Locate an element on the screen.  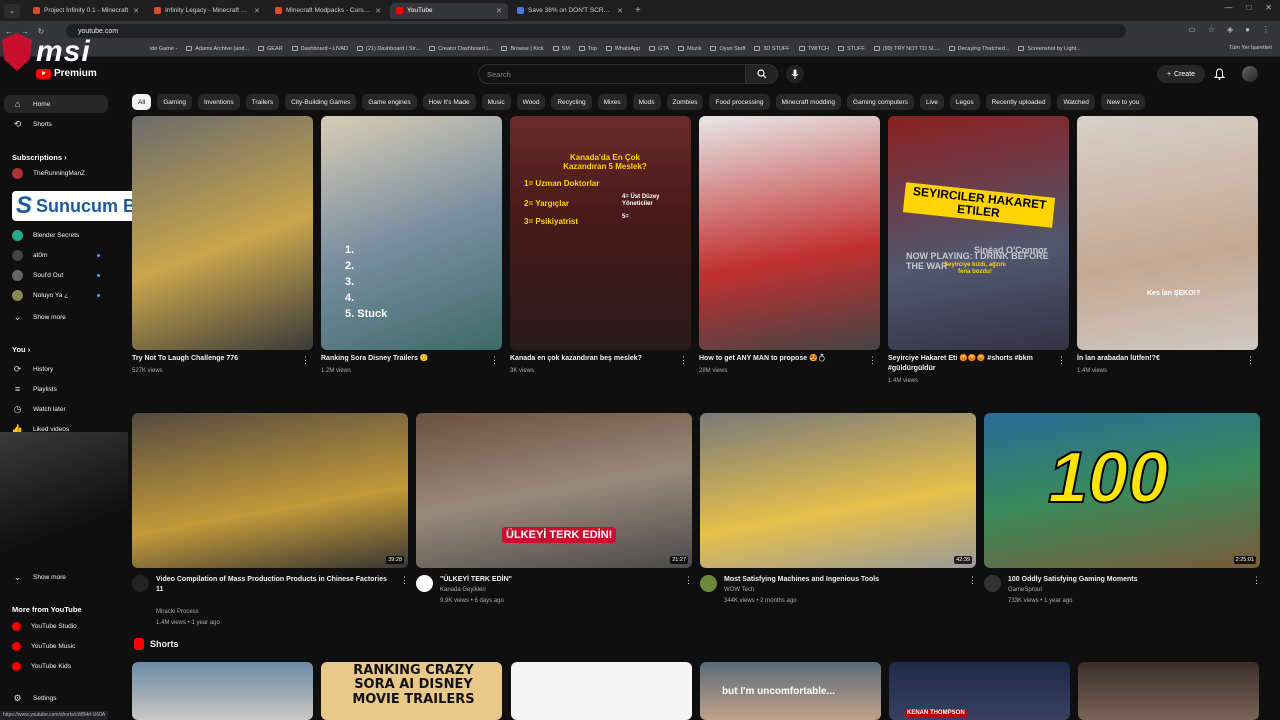
menu-icon: ⋮ is located at coordinates (1266, 29).